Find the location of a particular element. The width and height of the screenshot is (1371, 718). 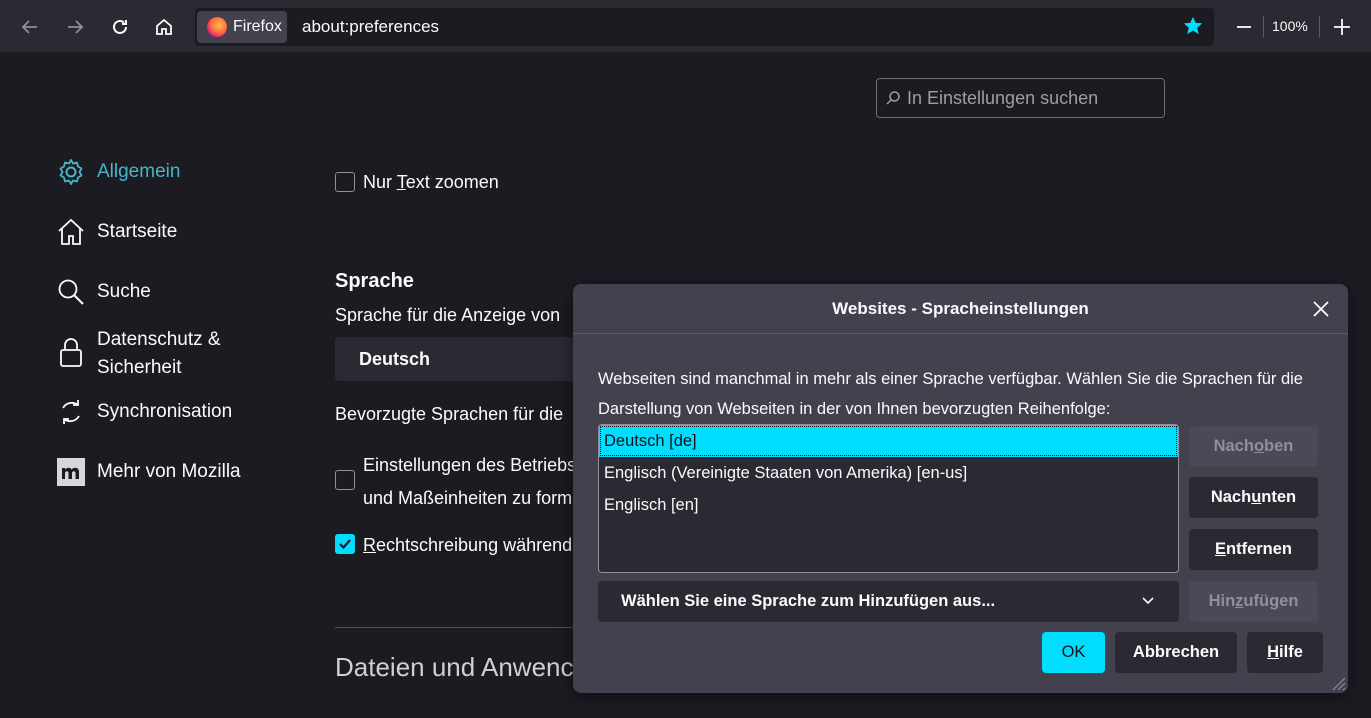

plus-icon is located at coordinates (1342, 27).